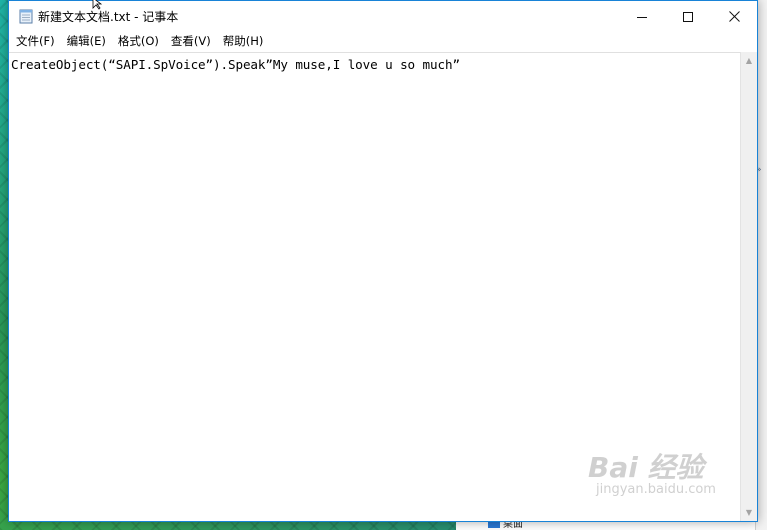 This screenshot has width=767, height=530. I want to click on menu-file: 文件(F), so click(35, 41).